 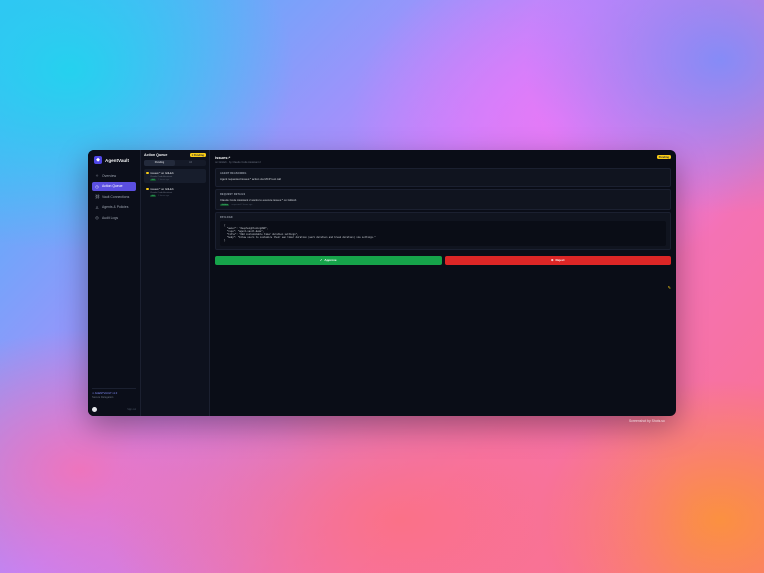 What do you see at coordinates (225, 204) in the screenshot?
I see `service-tag: GitHub` at bounding box center [225, 204].